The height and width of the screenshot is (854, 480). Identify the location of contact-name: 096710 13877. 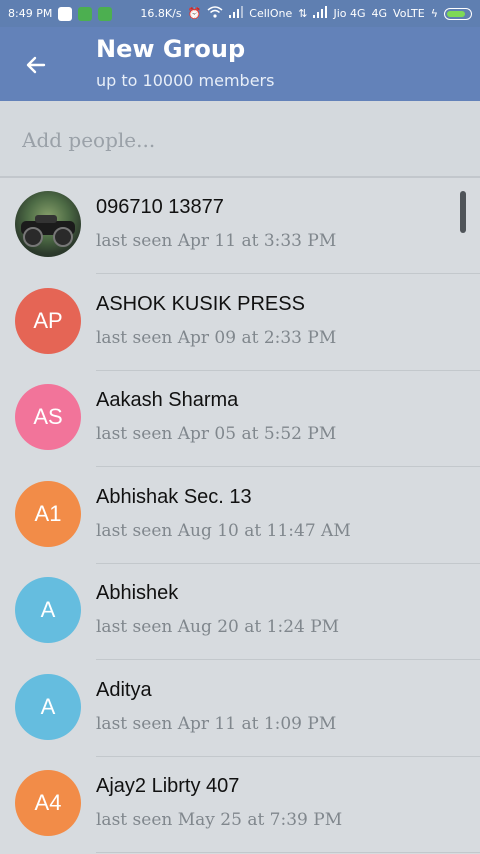
(160, 207).